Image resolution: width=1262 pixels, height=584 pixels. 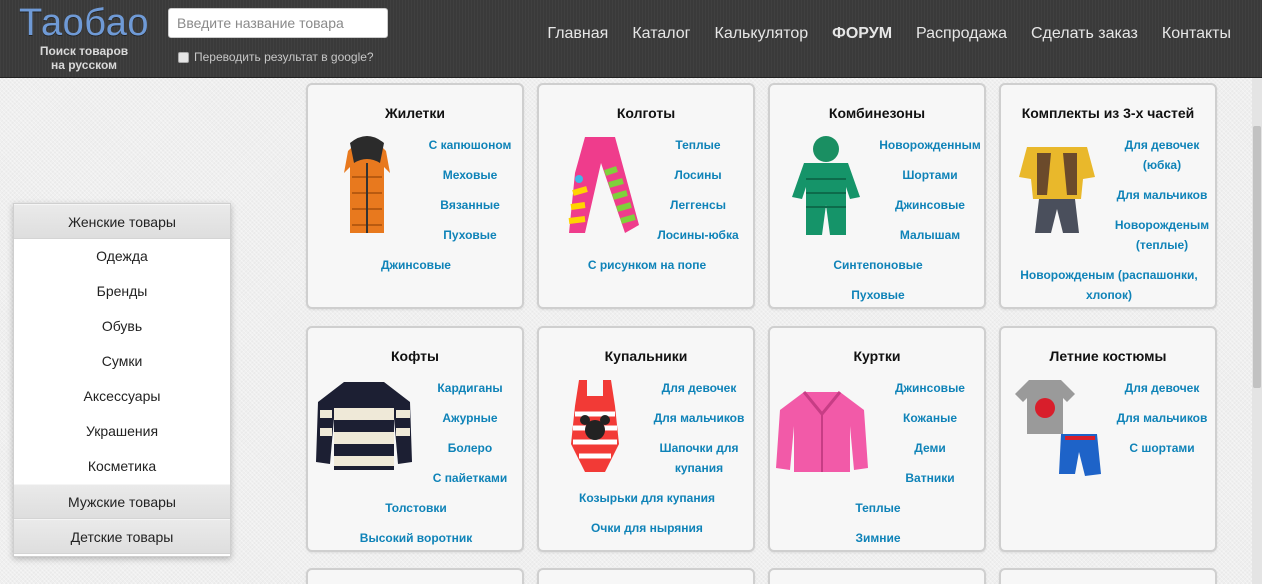 What do you see at coordinates (595, 428) in the screenshot?
I see `swimsuit-image` at bounding box center [595, 428].